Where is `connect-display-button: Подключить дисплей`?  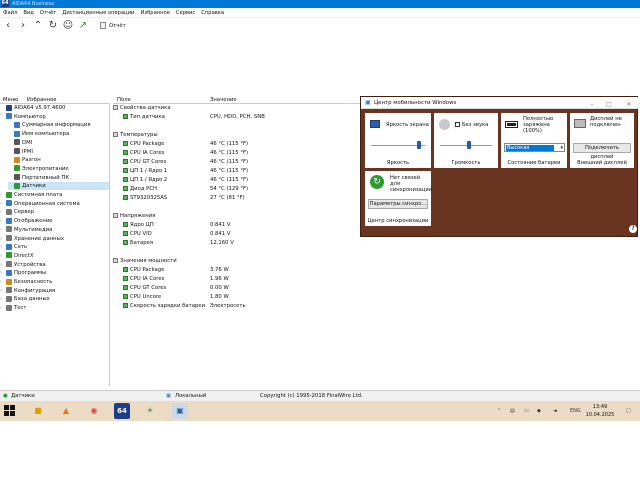
connect-display-button: Подключить дисплей is located at coordinates (602, 151).